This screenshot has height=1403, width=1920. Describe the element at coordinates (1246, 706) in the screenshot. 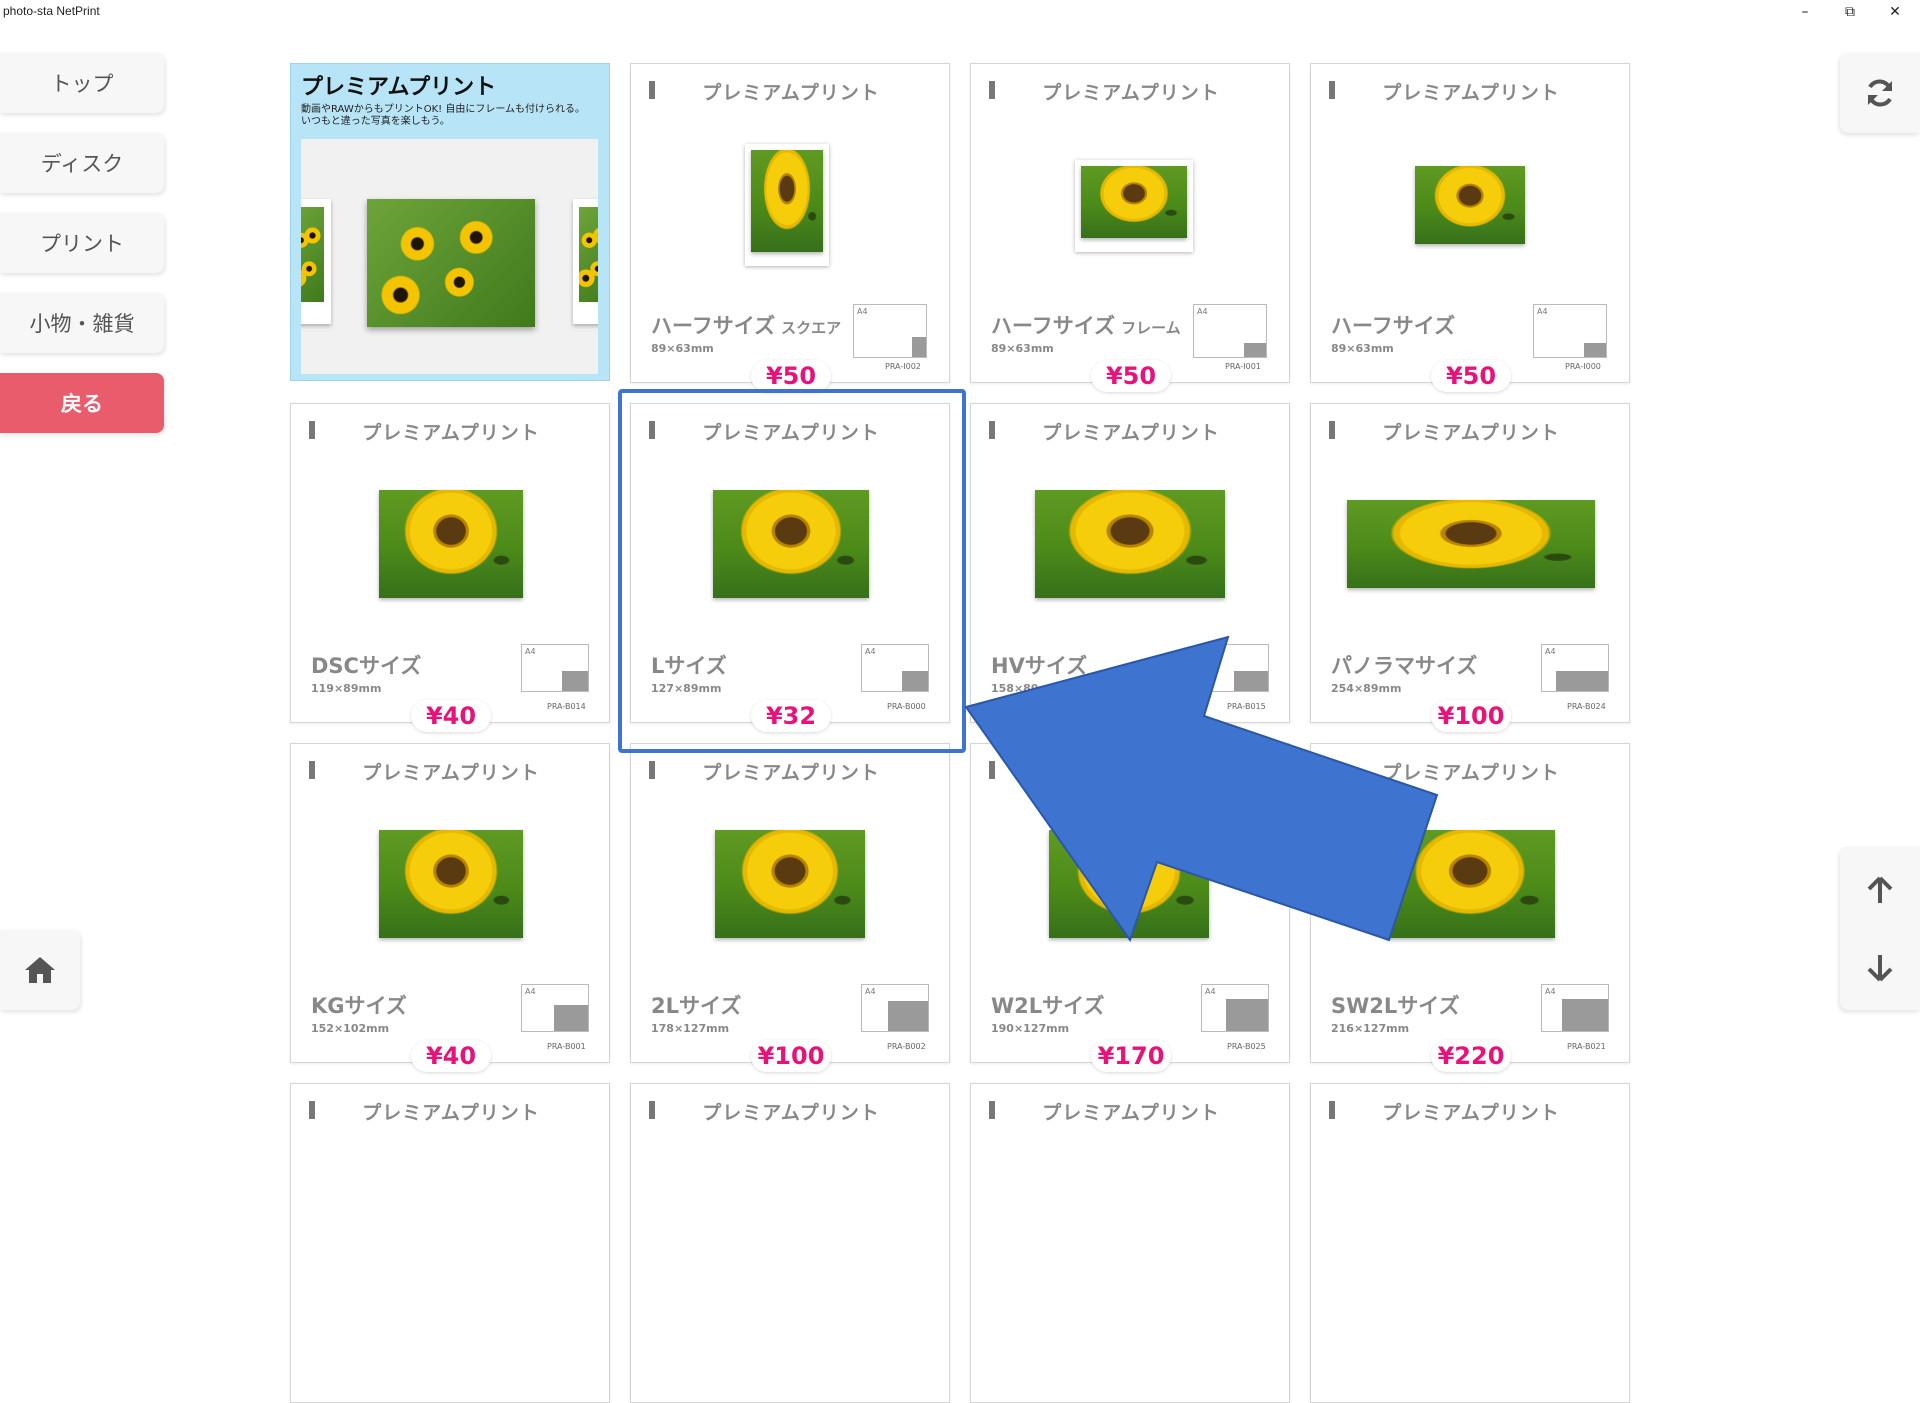

I see `product-code: PRA-B015` at that location.